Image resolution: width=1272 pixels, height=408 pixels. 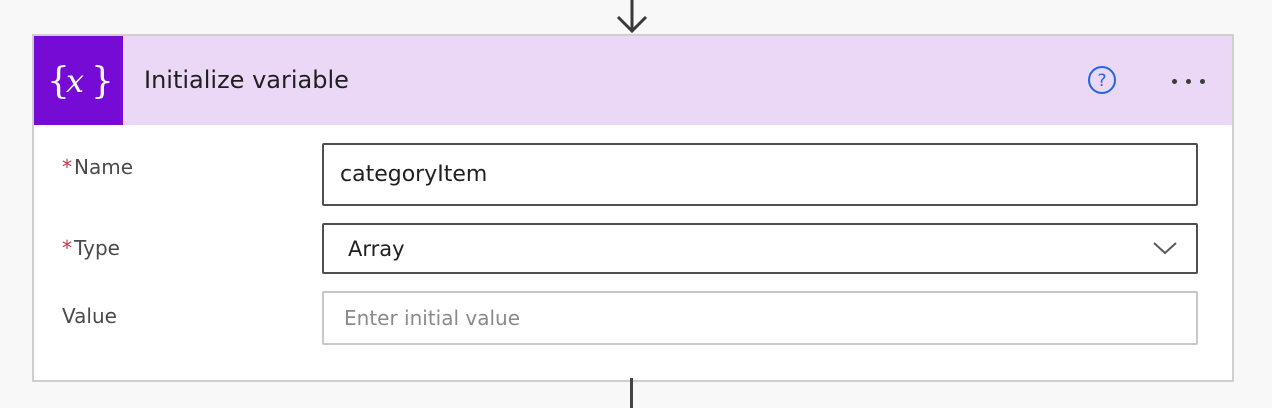 What do you see at coordinates (760, 318) in the screenshot?
I see `value-field: Enter initial value` at bounding box center [760, 318].